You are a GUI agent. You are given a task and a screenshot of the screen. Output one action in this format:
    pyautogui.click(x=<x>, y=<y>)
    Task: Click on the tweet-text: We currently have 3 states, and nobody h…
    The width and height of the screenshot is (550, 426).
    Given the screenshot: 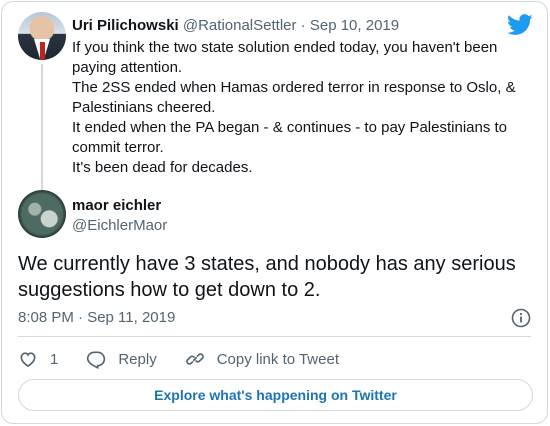 What is the action you would take?
    pyautogui.click(x=267, y=277)
    